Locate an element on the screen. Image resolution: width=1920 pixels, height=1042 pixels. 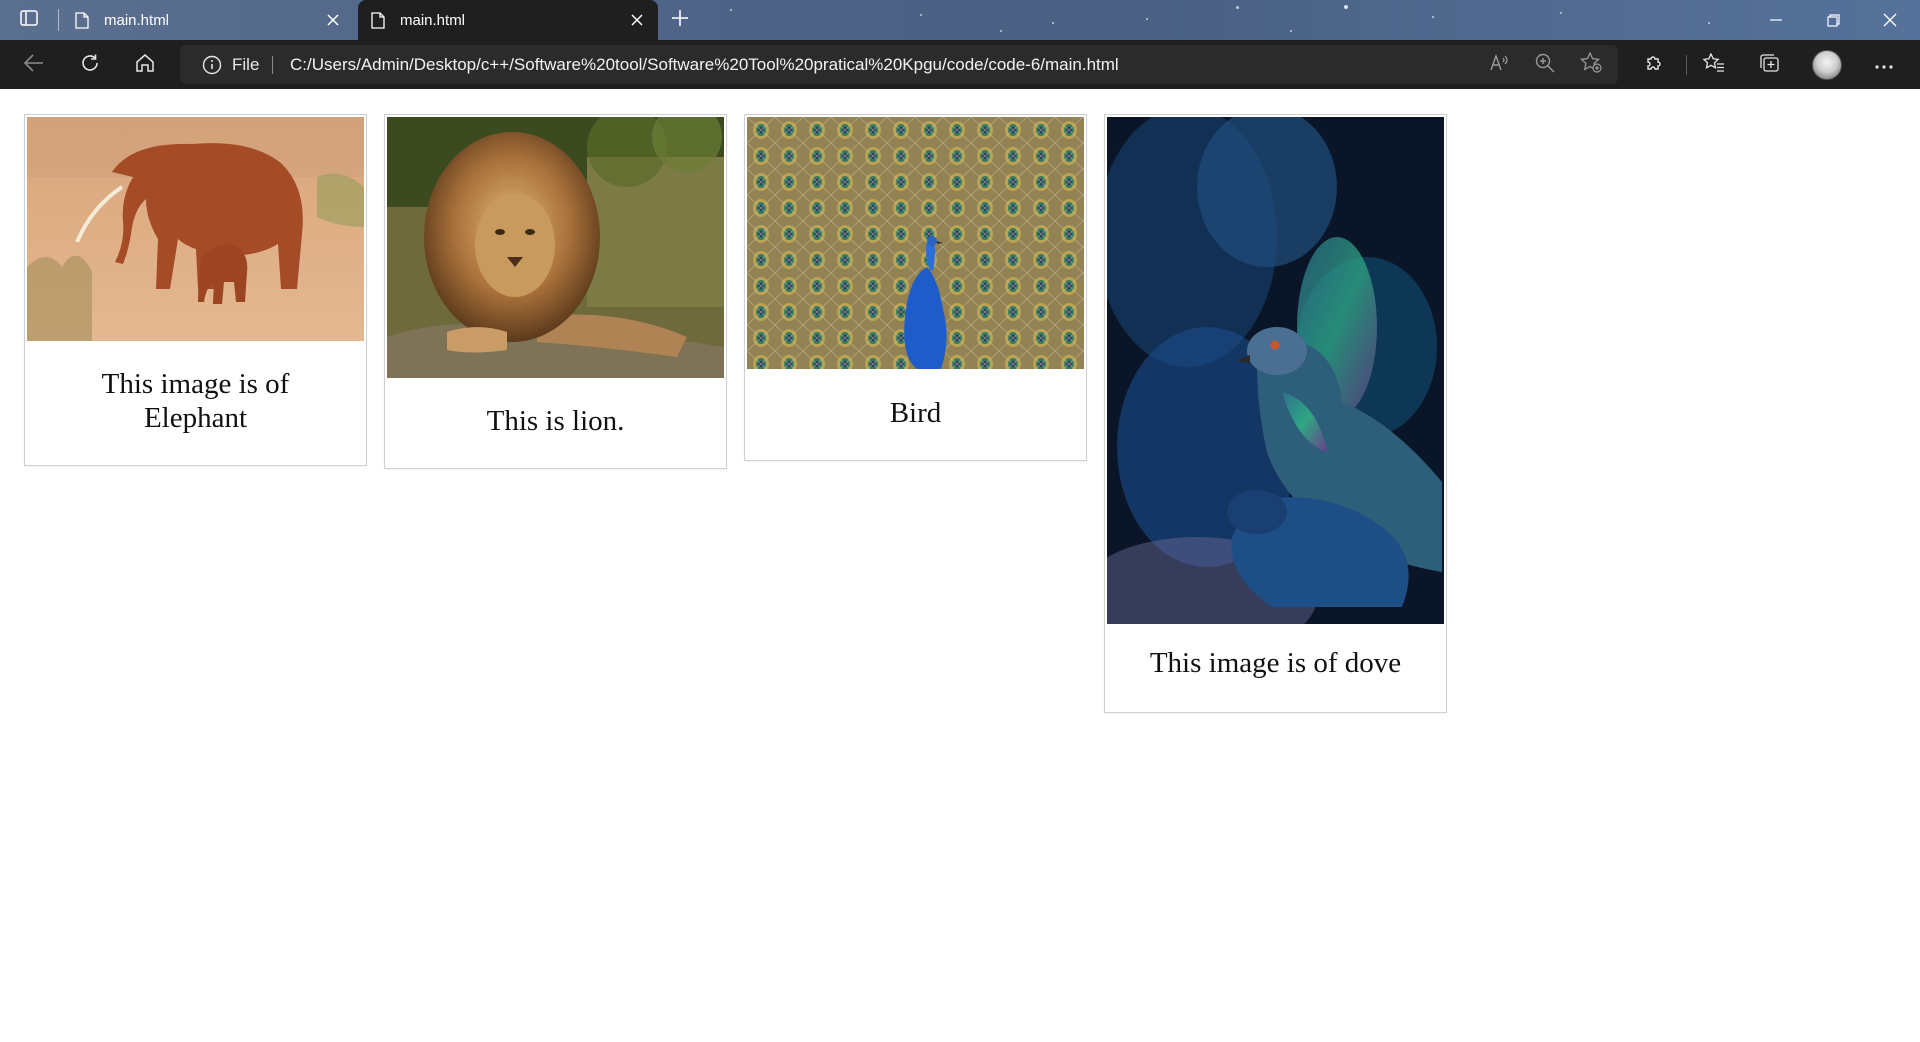
collections-button is located at coordinates (1769, 65).